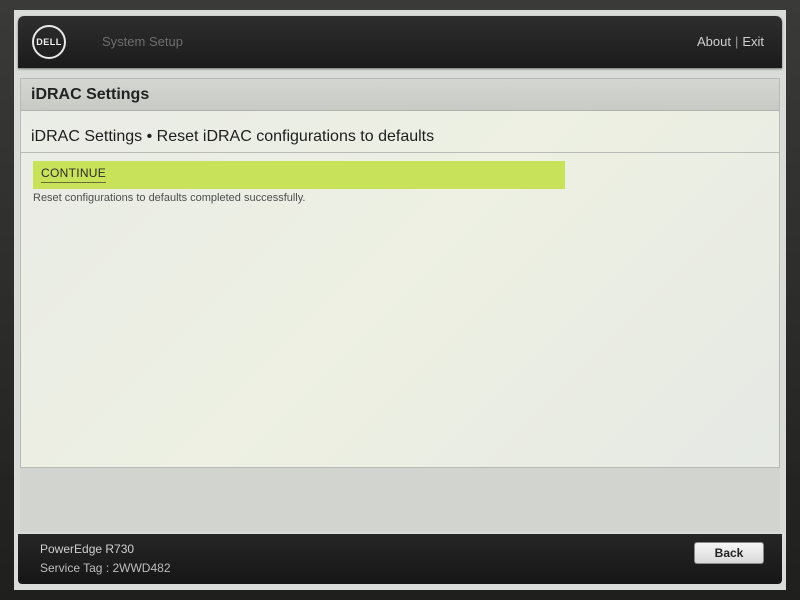 The height and width of the screenshot is (600, 800). What do you see at coordinates (90, 94) in the screenshot?
I see `page-title: iDRAC Settings` at bounding box center [90, 94].